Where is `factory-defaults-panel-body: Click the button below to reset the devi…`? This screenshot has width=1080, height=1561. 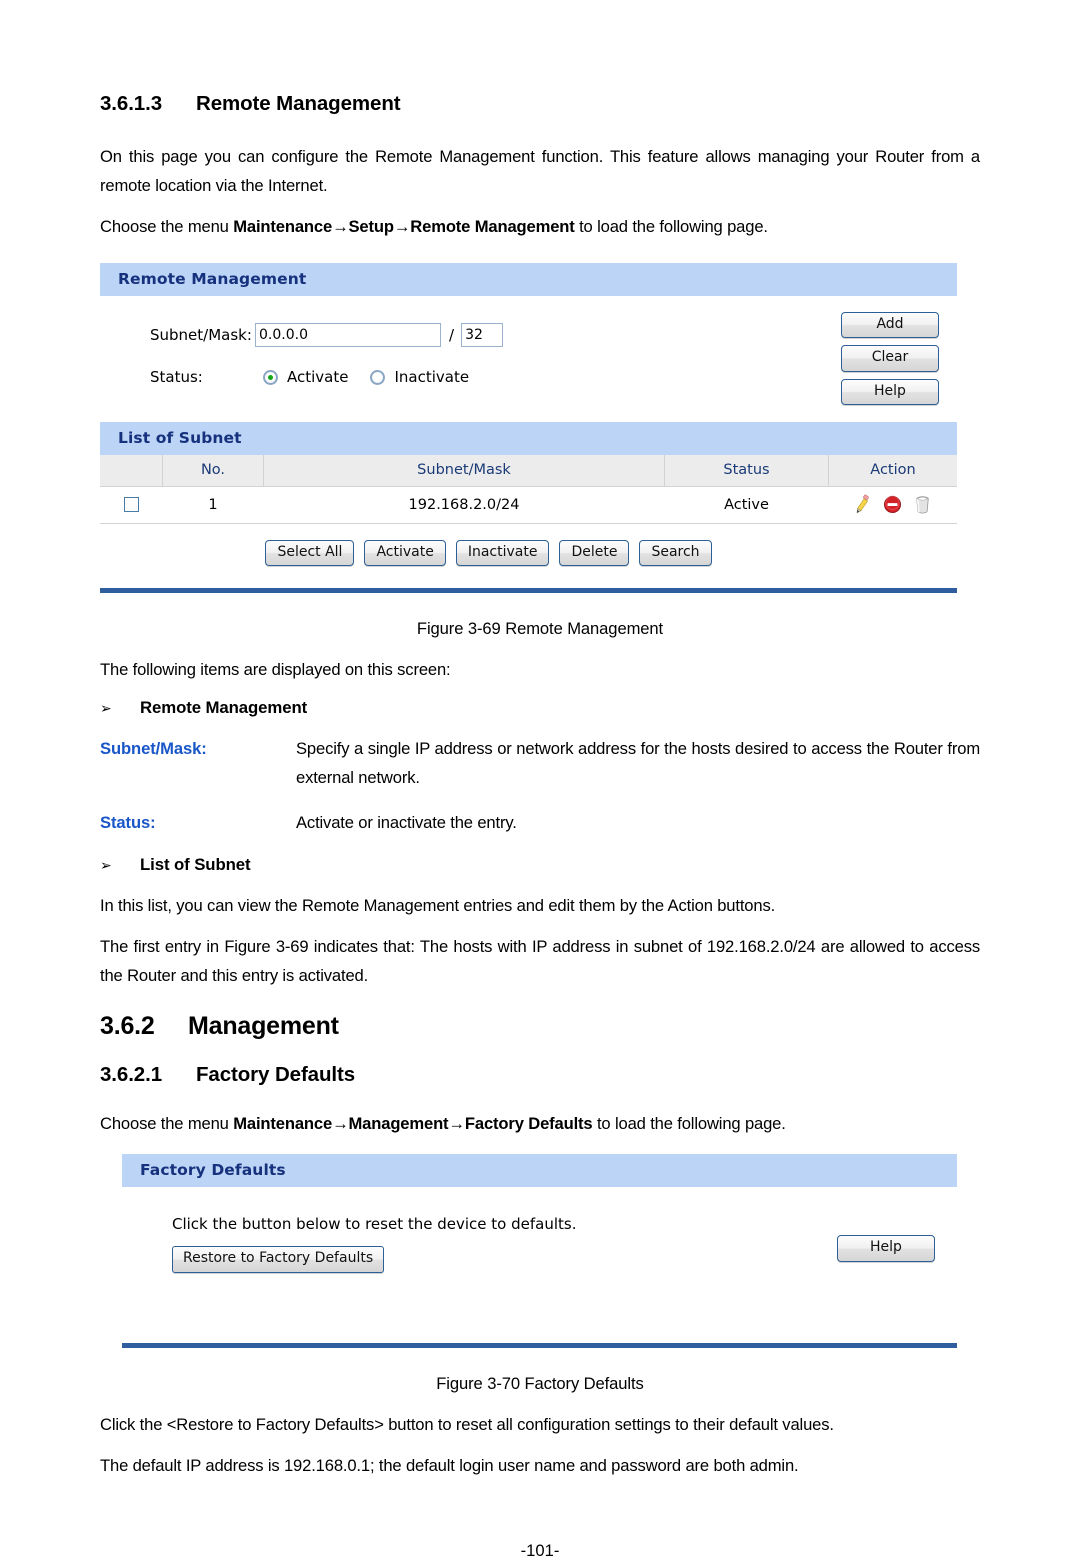
factory-defaults-panel-body: Click the button below to reset the devi… is located at coordinates (539, 1265).